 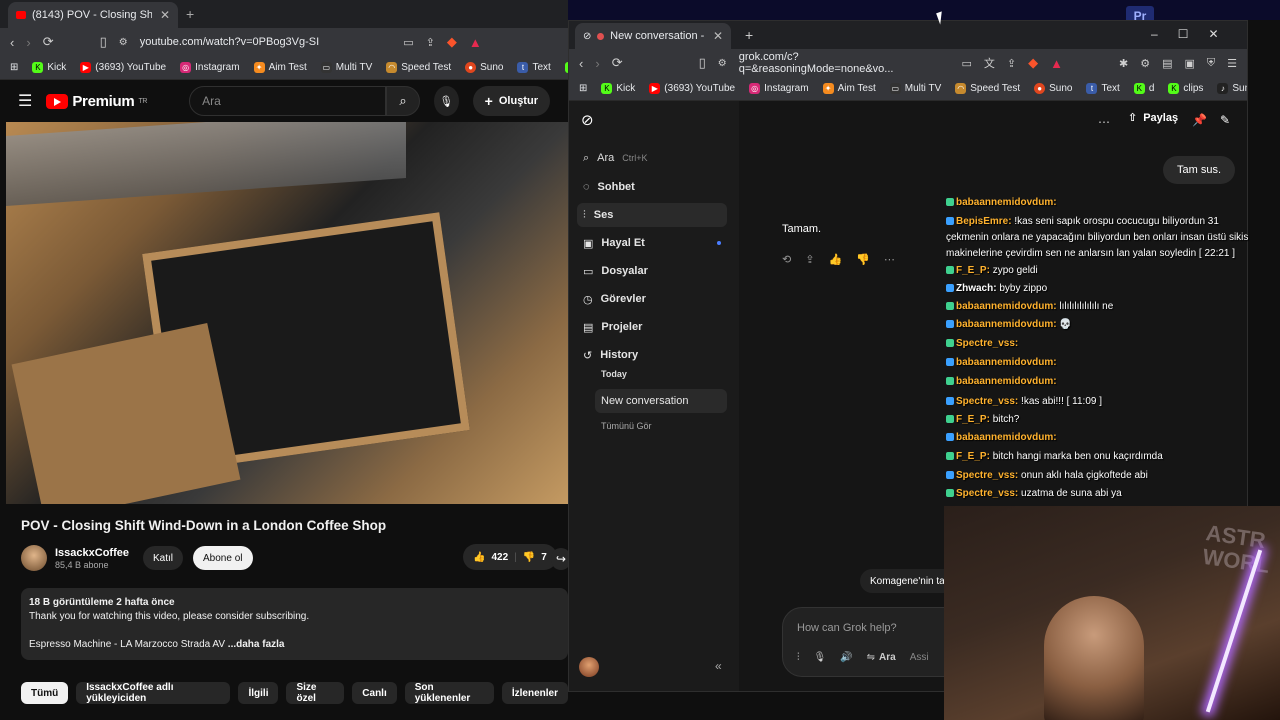 I want to click on youtube-premium-logo: Premium TR, so click(x=96, y=101).